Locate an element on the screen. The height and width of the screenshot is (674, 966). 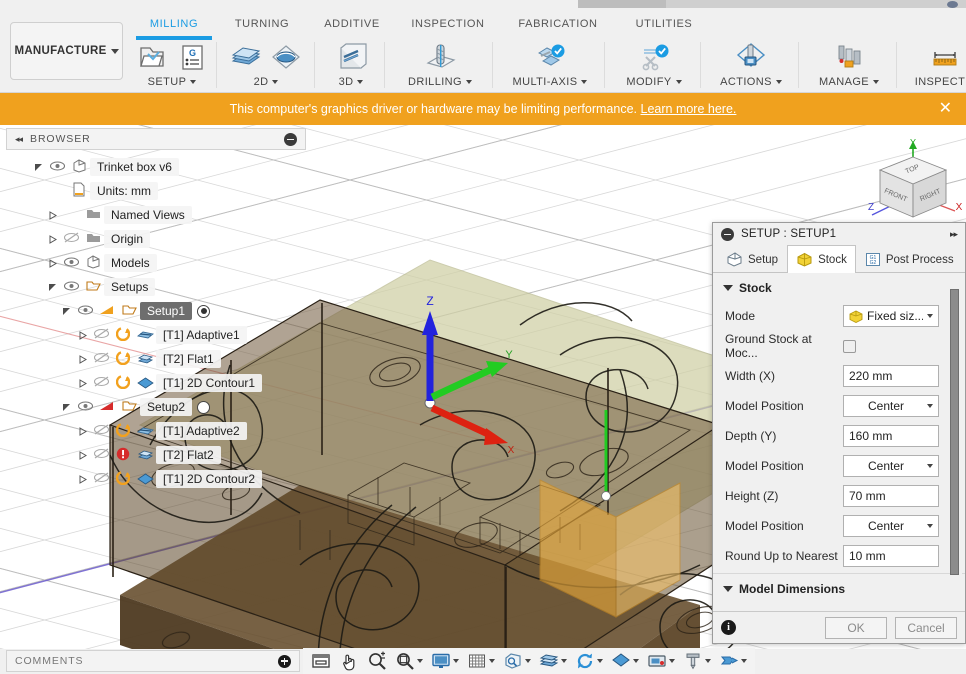
ground-stock-checkbox is located at coordinates (849, 346).